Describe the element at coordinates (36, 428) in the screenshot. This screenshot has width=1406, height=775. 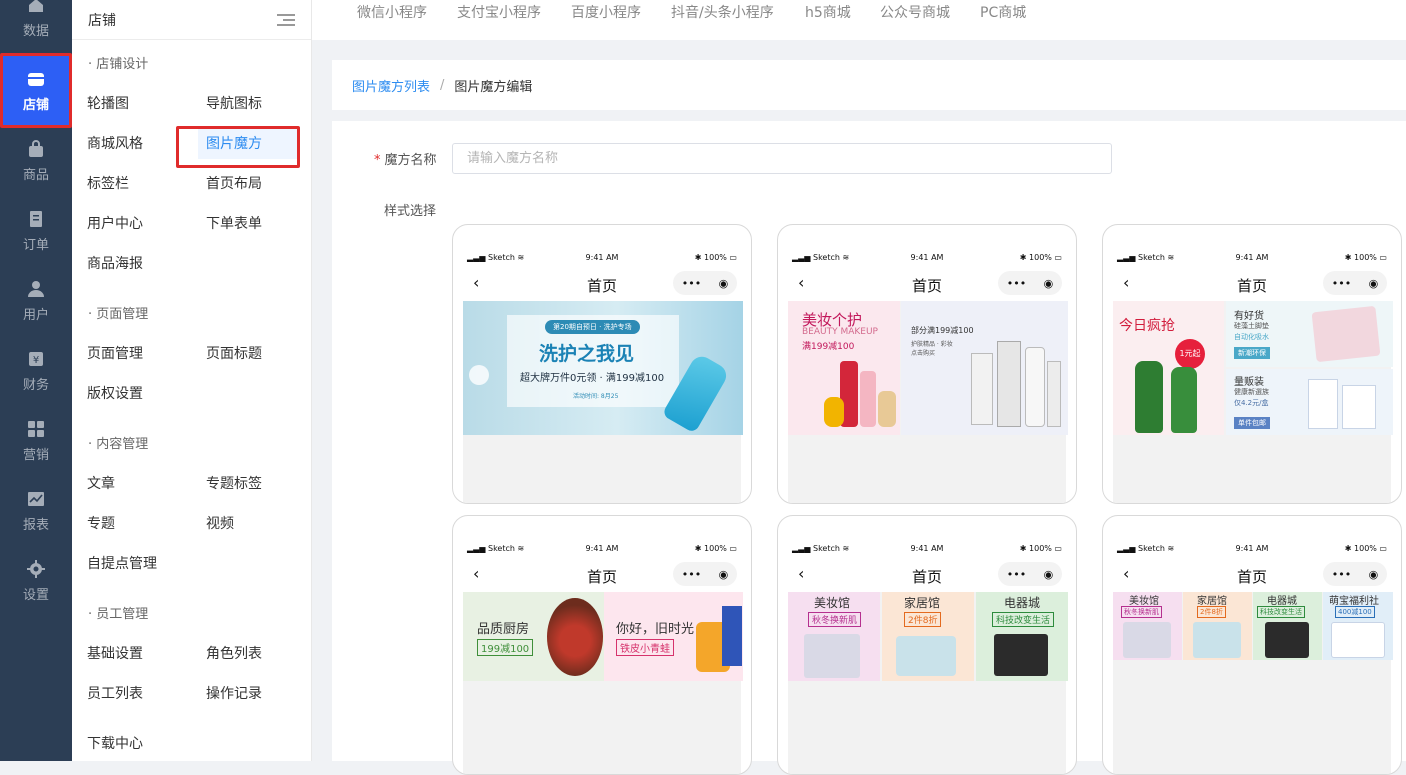
I see `grid-icon` at that location.